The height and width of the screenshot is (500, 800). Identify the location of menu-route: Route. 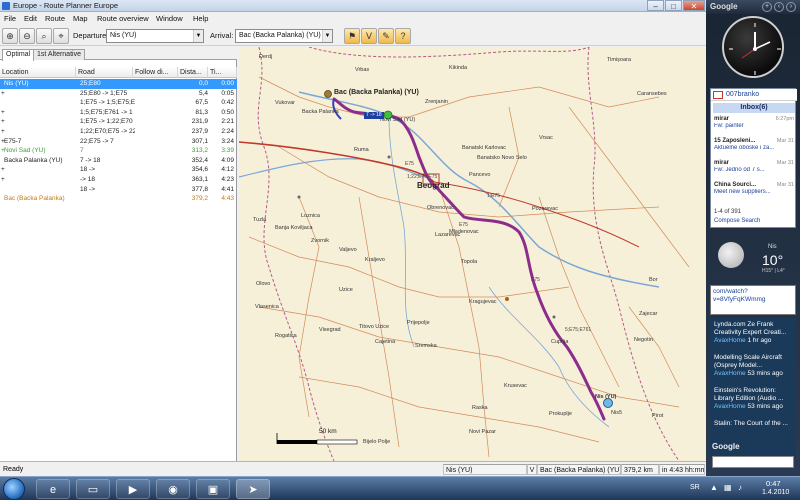
(55, 19).